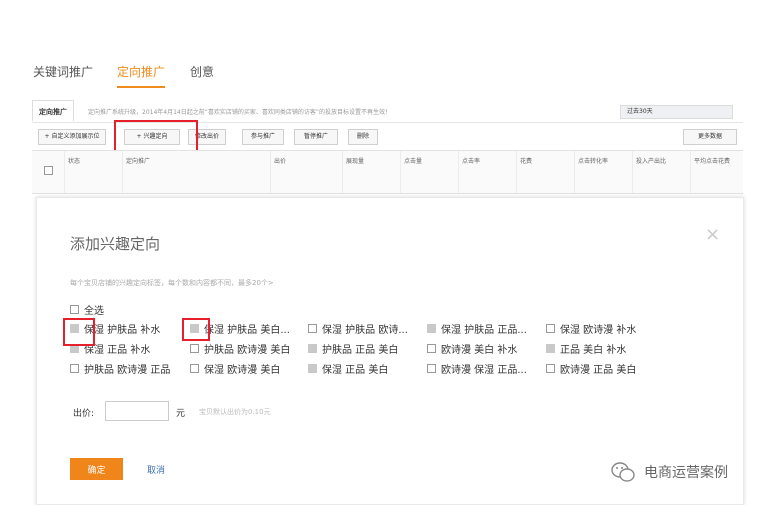 This screenshot has height=505, width=783. I want to click on tab-targeting: 定向推广, so click(141, 75).